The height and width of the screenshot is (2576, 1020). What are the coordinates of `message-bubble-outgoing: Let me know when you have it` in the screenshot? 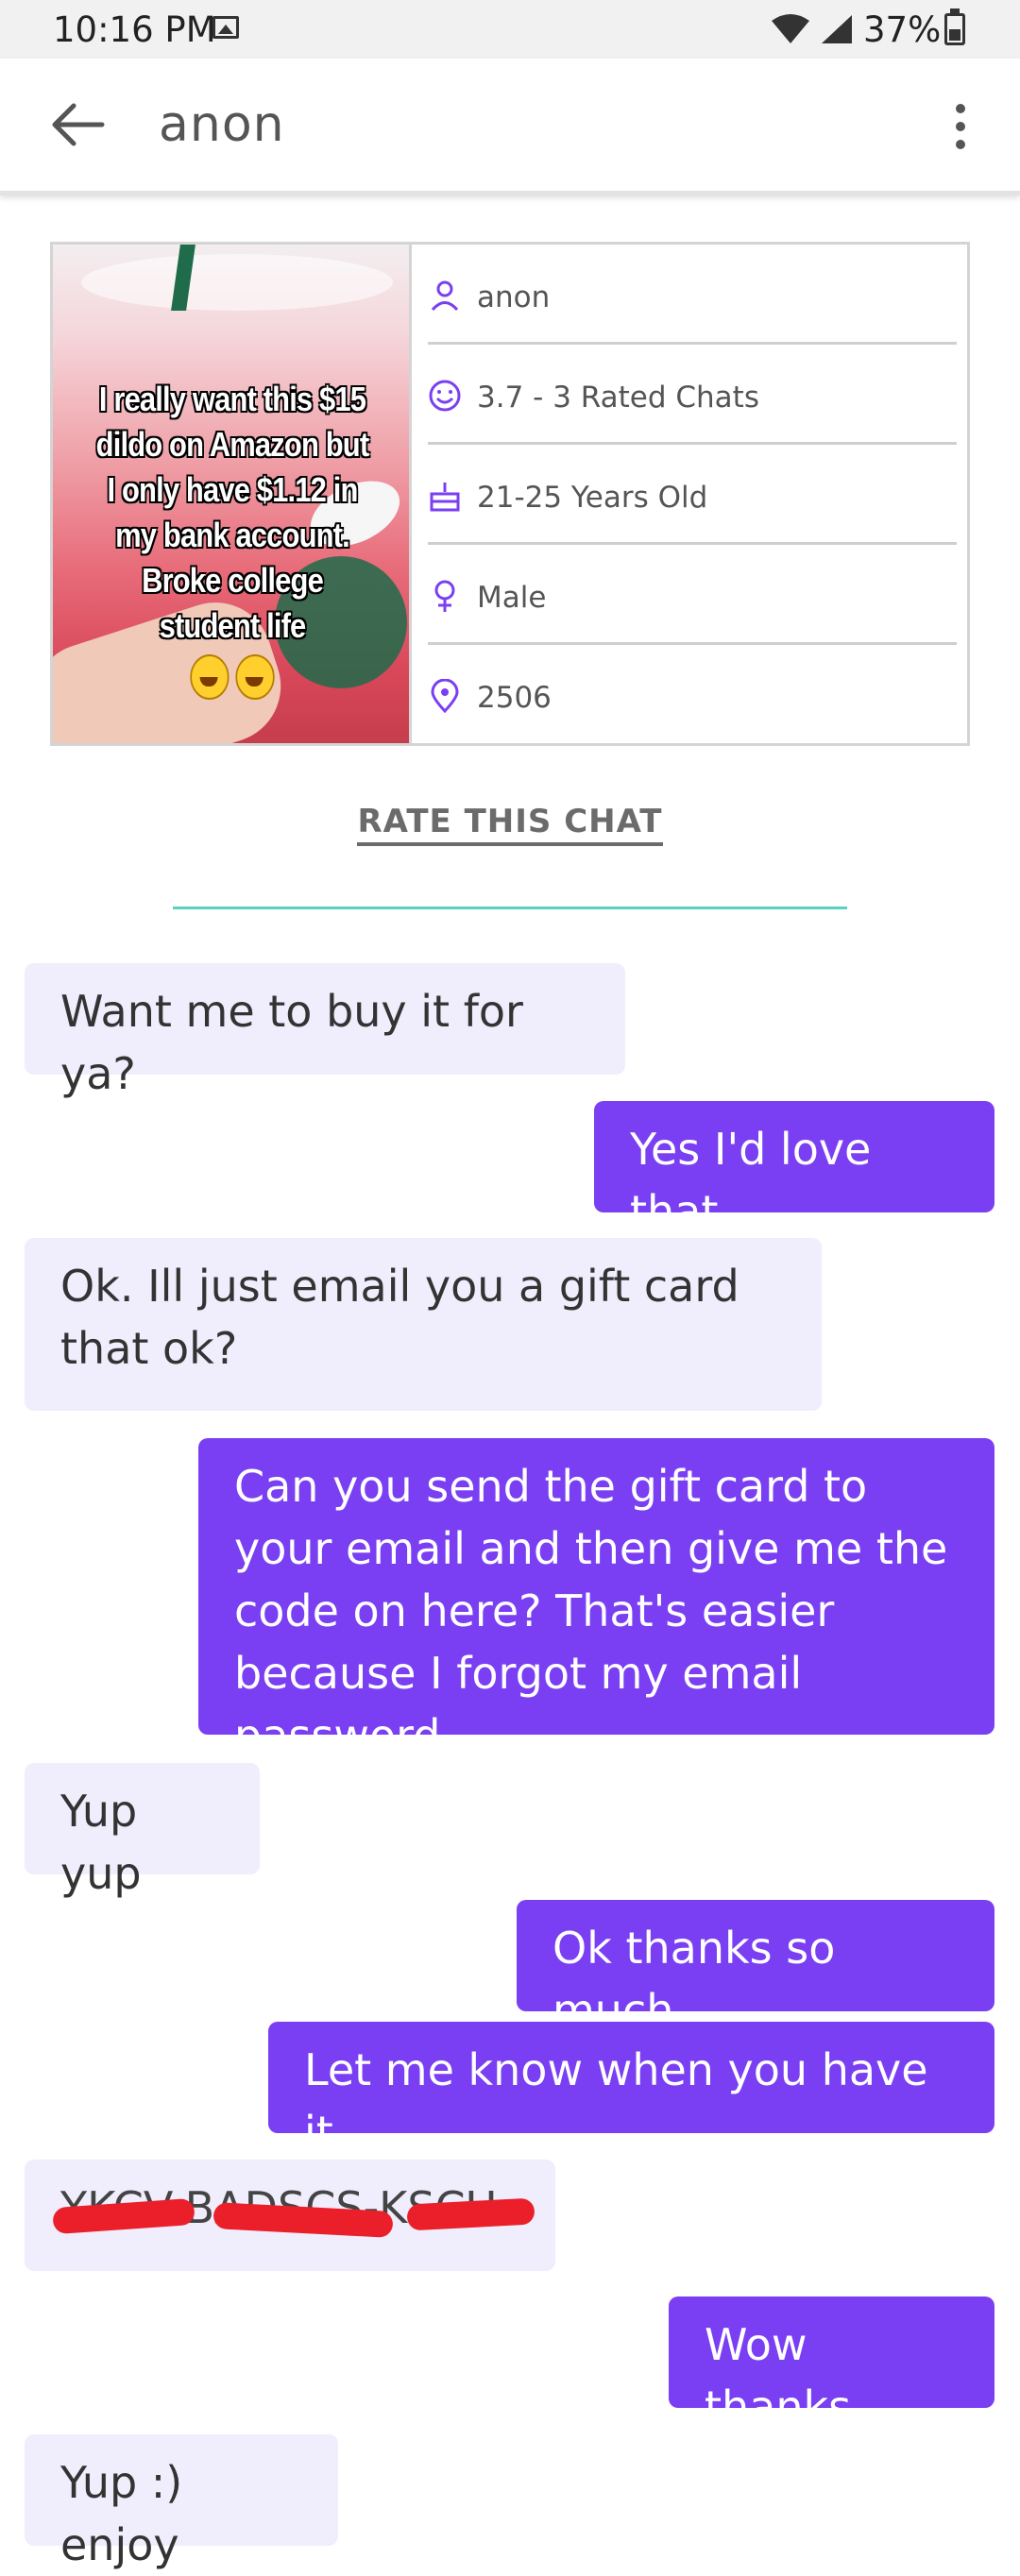 It's located at (631, 2090).